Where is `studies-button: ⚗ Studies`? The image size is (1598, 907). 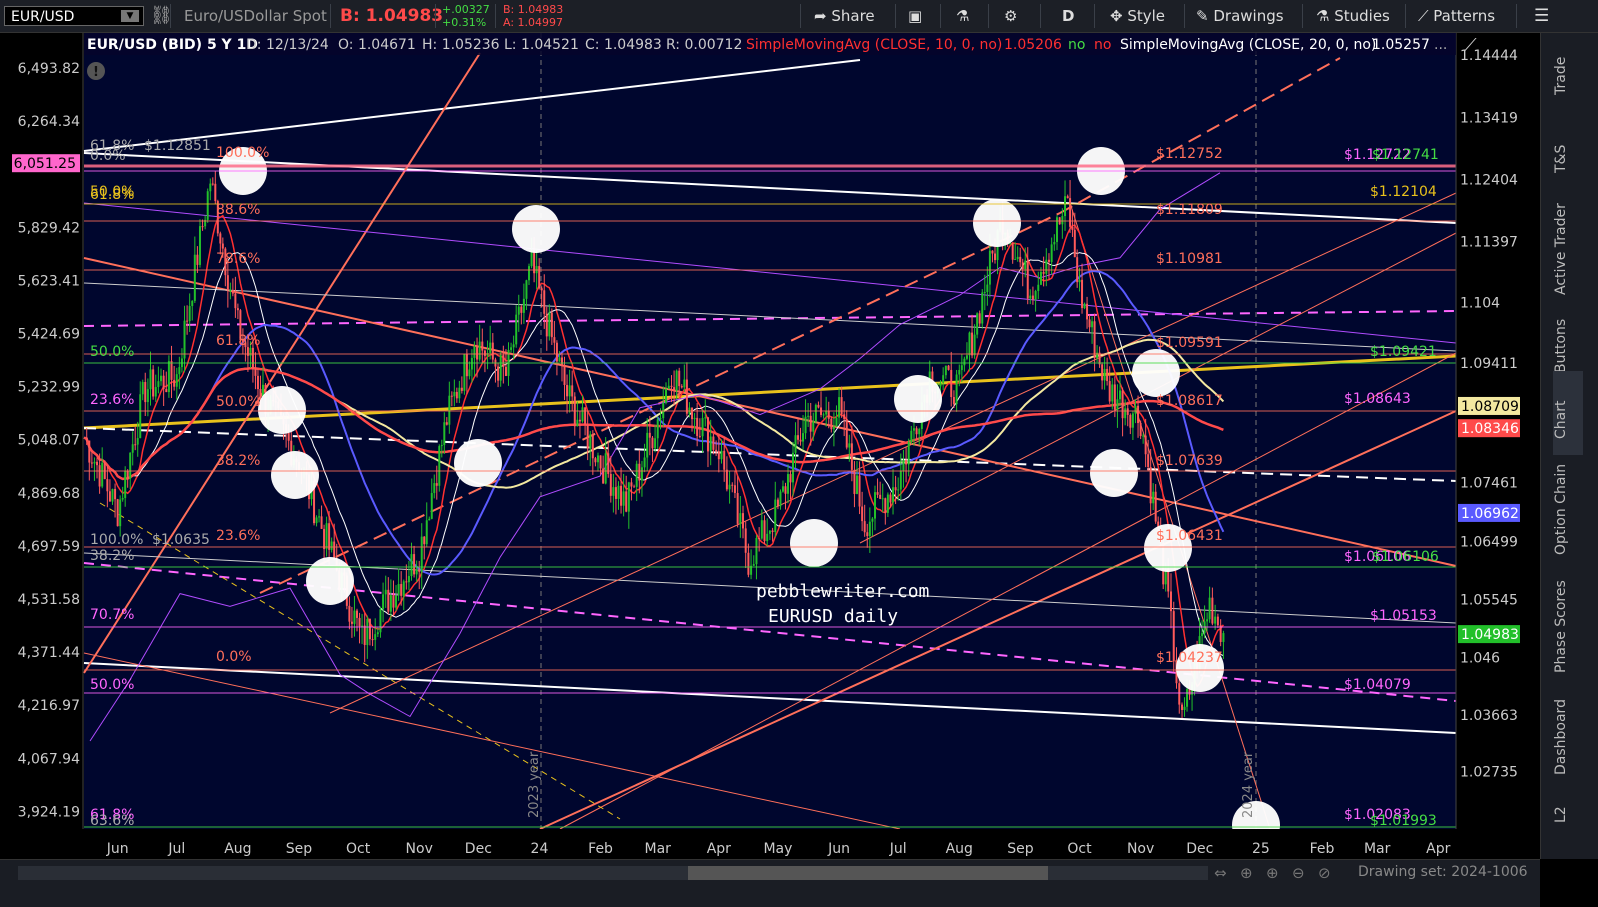 studies-button: ⚗ Studies is located at coordinates (1353, 16).